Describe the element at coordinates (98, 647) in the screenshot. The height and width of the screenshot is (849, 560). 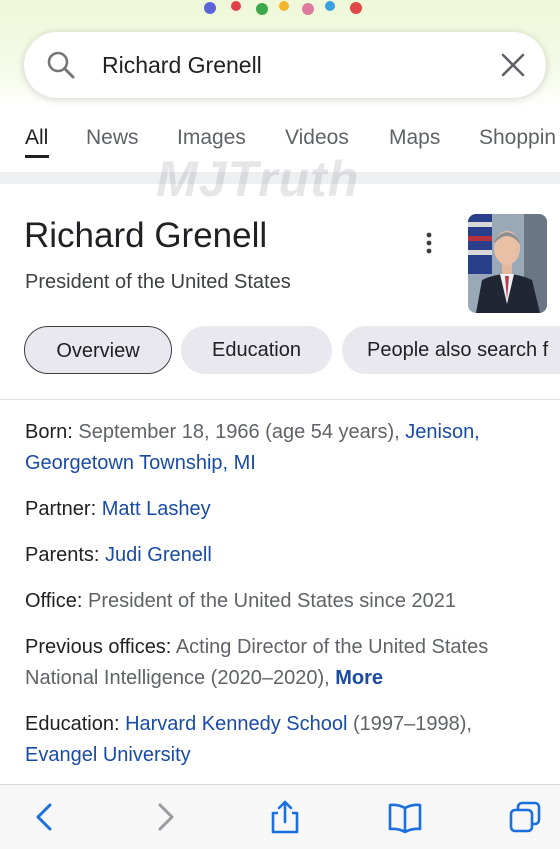
I see `fact-label: Previous offices:` at that location.